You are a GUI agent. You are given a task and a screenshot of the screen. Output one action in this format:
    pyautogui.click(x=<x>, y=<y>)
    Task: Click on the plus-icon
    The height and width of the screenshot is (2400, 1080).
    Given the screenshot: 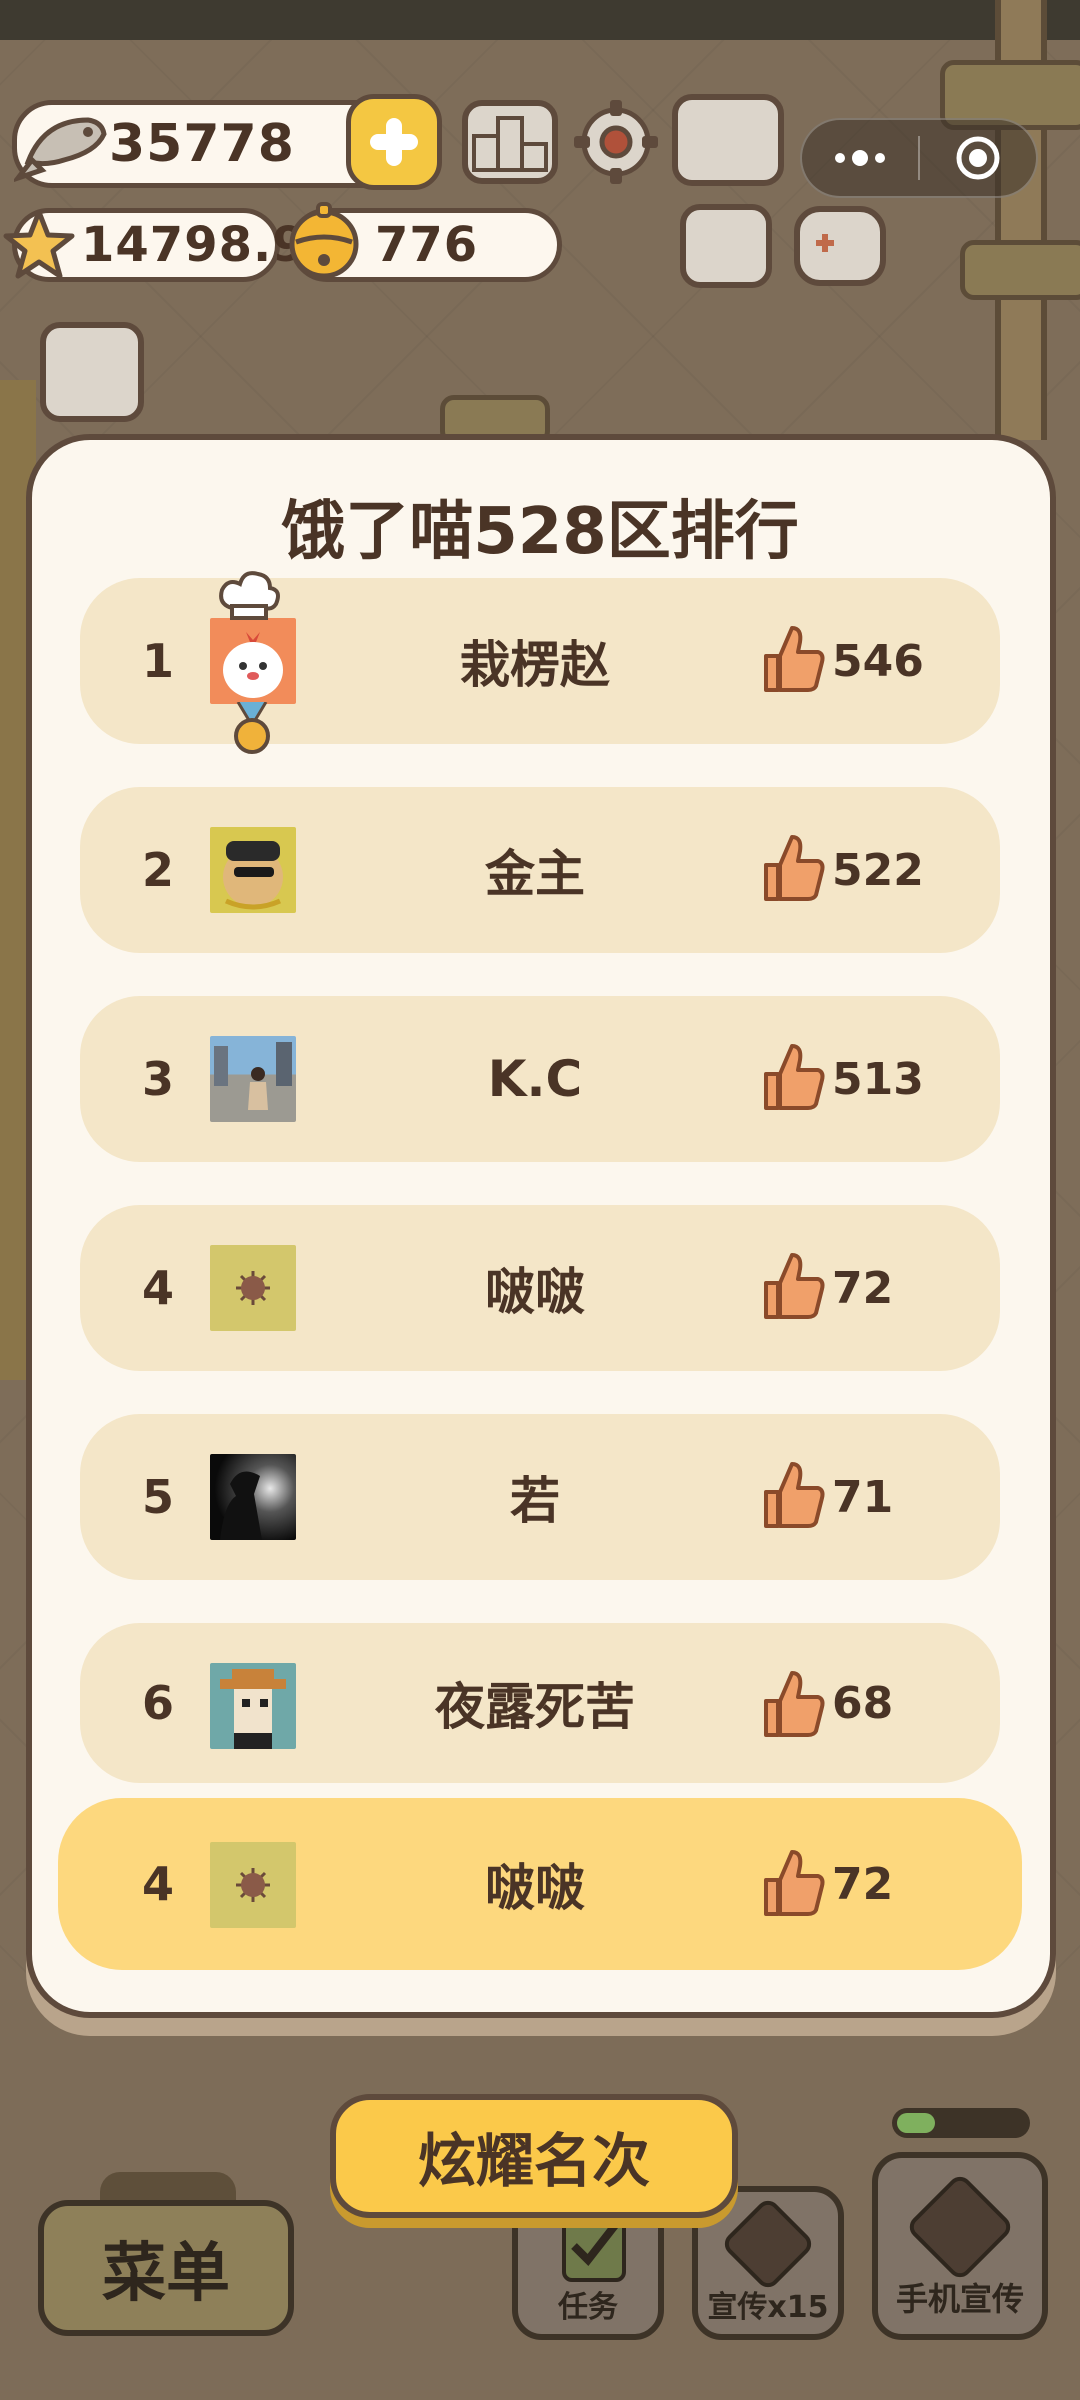 What is the action you would take?
    pyautogui.click(x=394, y=142)
    